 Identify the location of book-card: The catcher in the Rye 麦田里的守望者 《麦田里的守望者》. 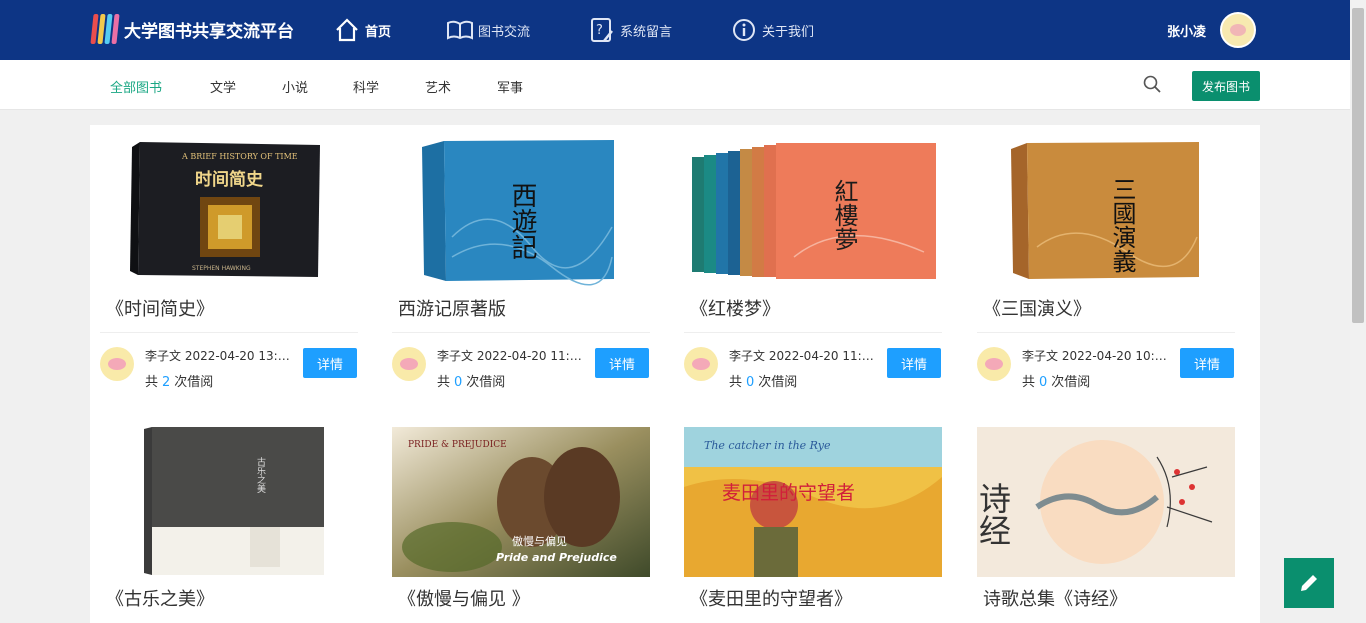
(813, 525).